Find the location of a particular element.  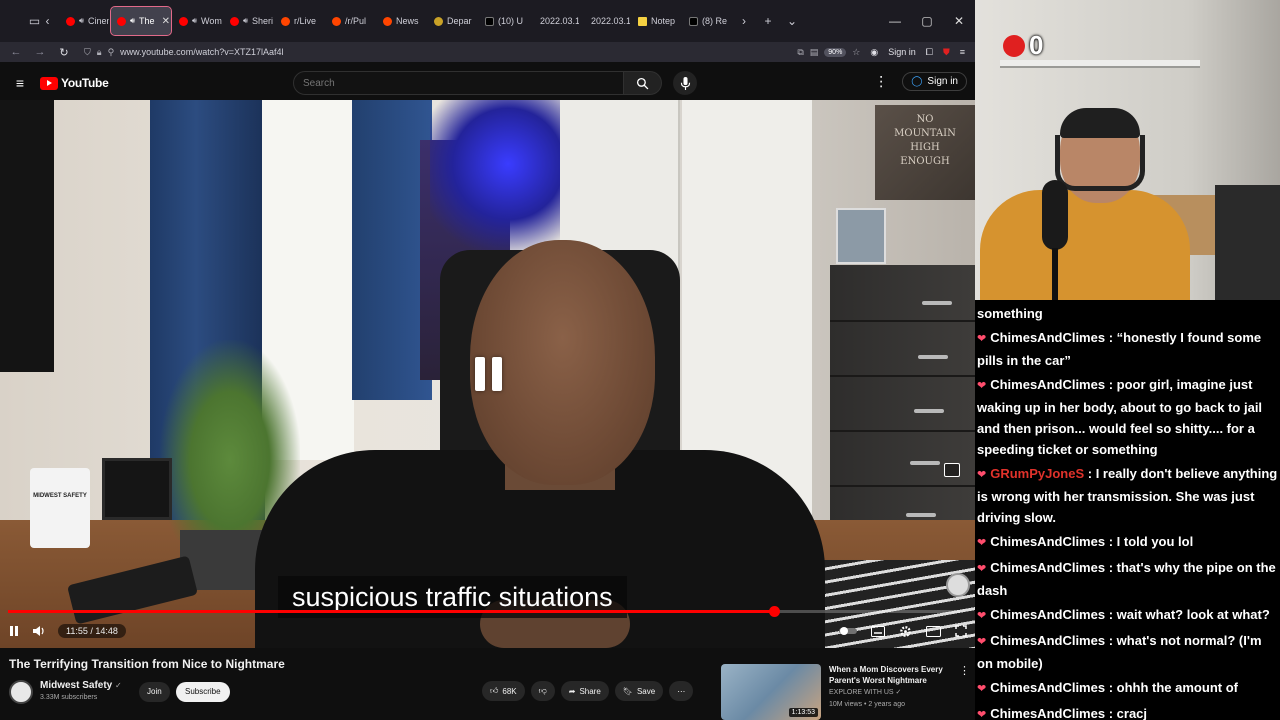

theater-mode-button is located at coordinates (933, 631).